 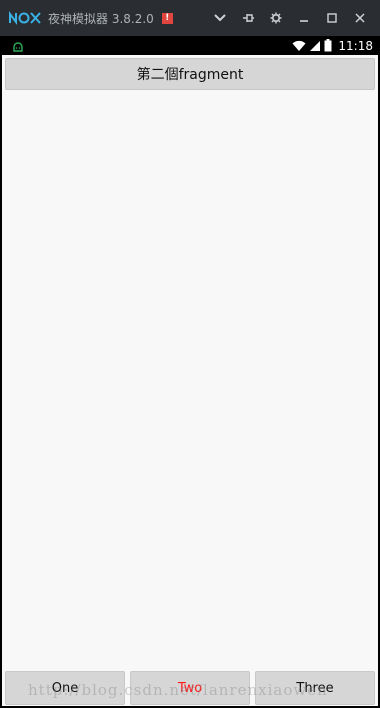 I want to click on signal-icon, so click(x=315, y=45).